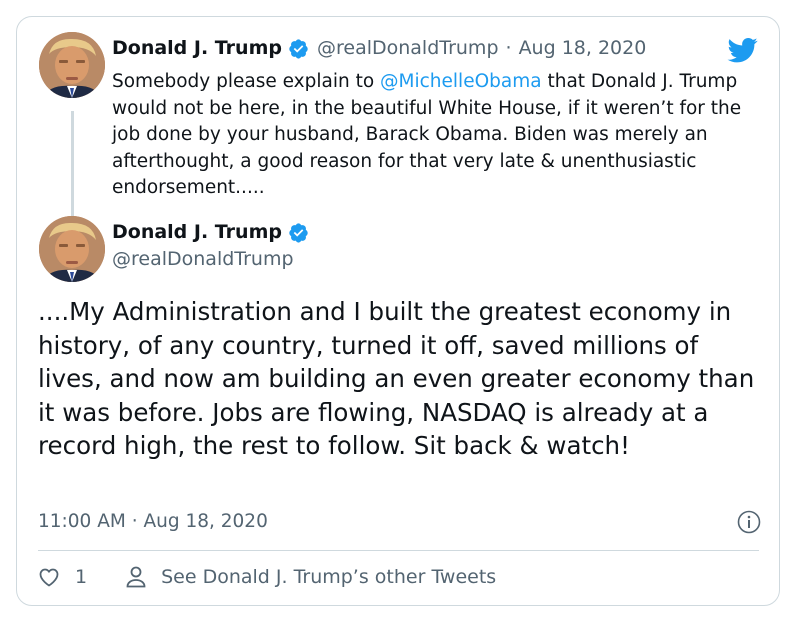 The height and width of the screenshot is (631, 799). What do you see at coordinates (81, 577) in the screenshot?
I see `like-count: 1` at bounding box center [81, 577].